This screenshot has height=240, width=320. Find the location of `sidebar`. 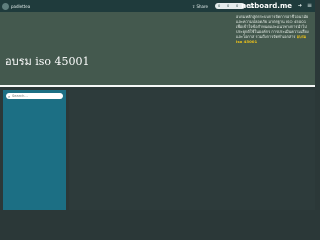

sidebar is located at coordinates (34, 150).